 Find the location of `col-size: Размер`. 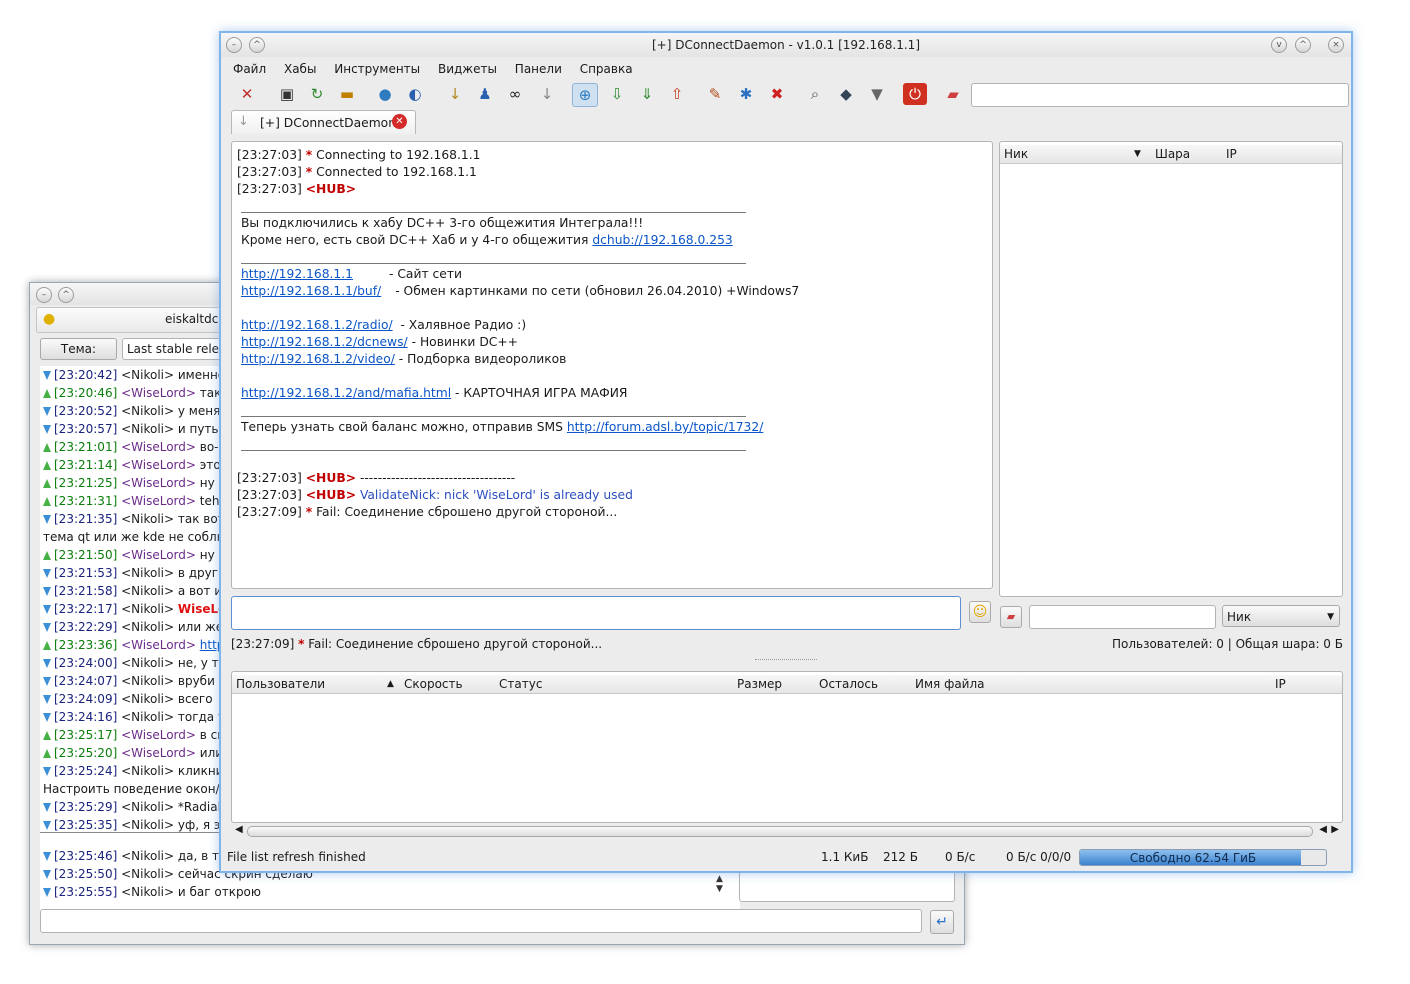

col-size: Размер is located at coordinates (759, 684).